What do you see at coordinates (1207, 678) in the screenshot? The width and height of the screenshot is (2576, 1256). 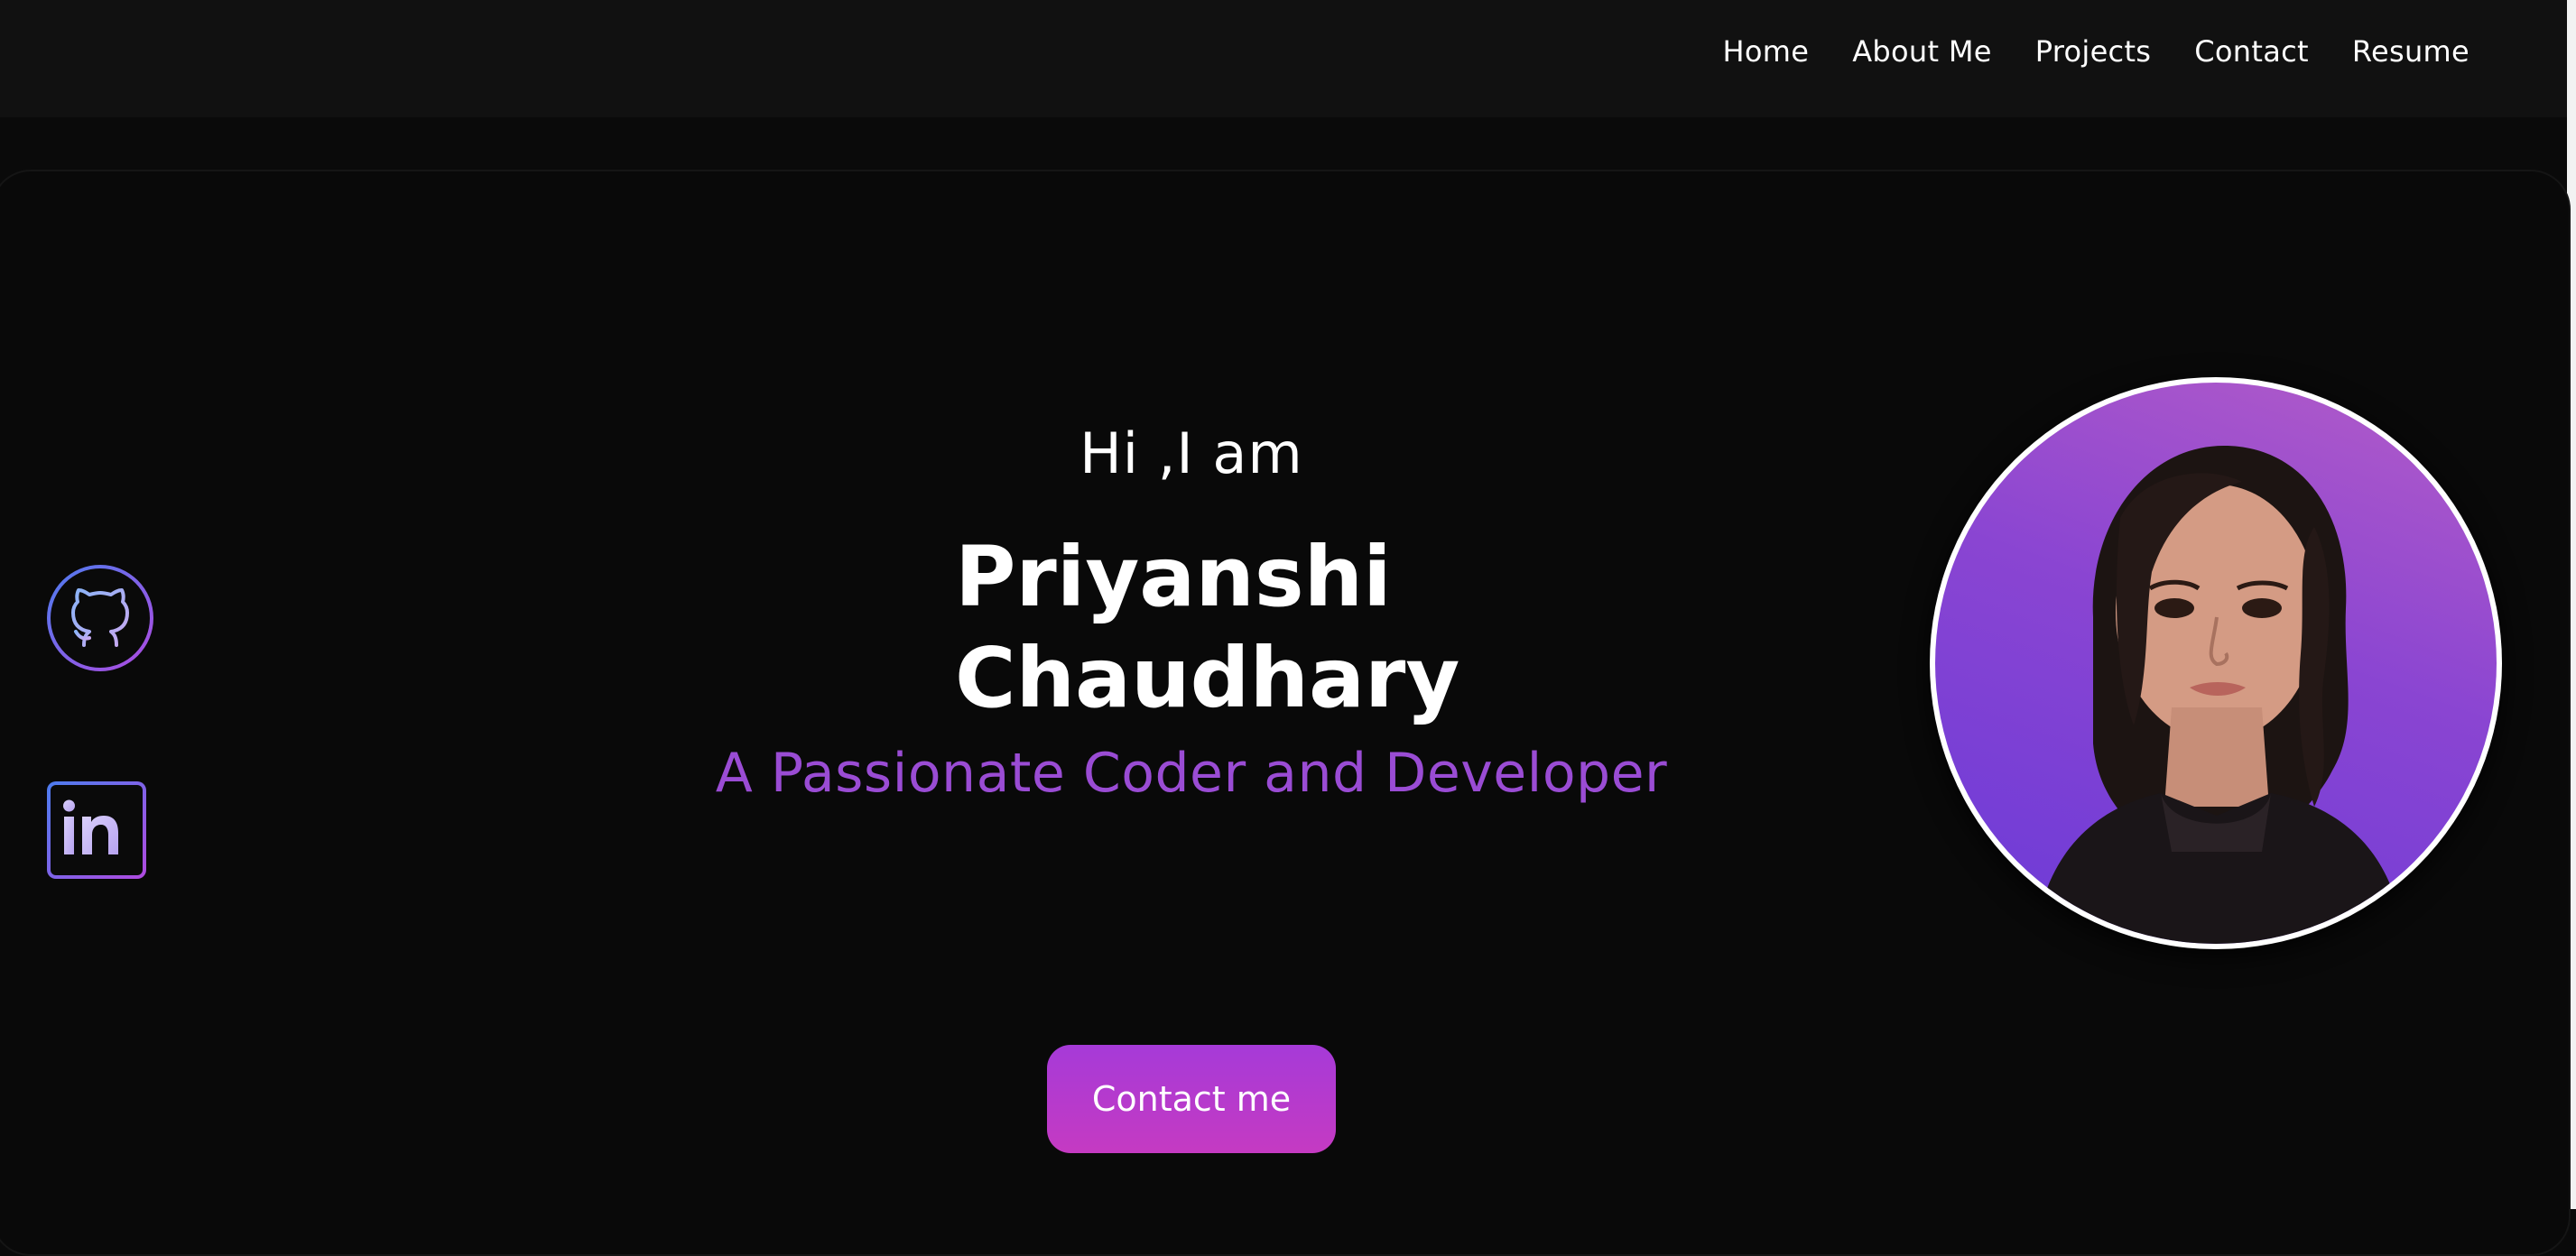 I see `hero-name-last: Chaudhary` at bounding box center [1207, 678].